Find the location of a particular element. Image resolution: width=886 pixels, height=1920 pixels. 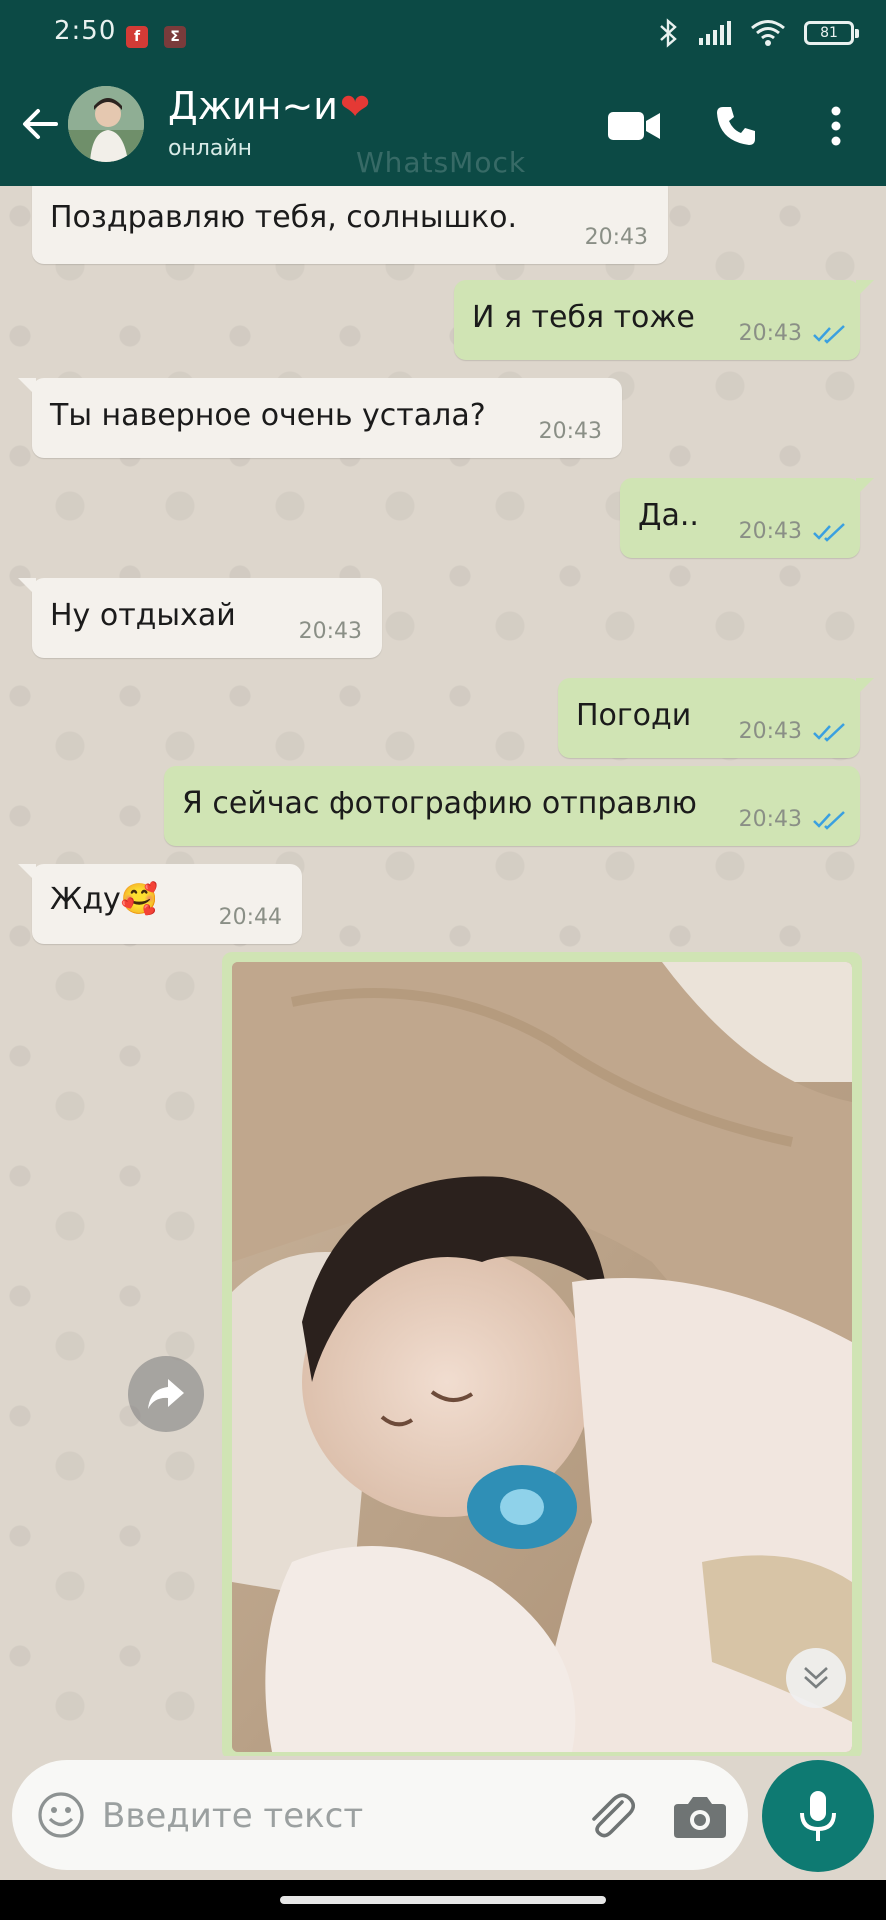

microphone-icon is located at coordinates (818, 1816).